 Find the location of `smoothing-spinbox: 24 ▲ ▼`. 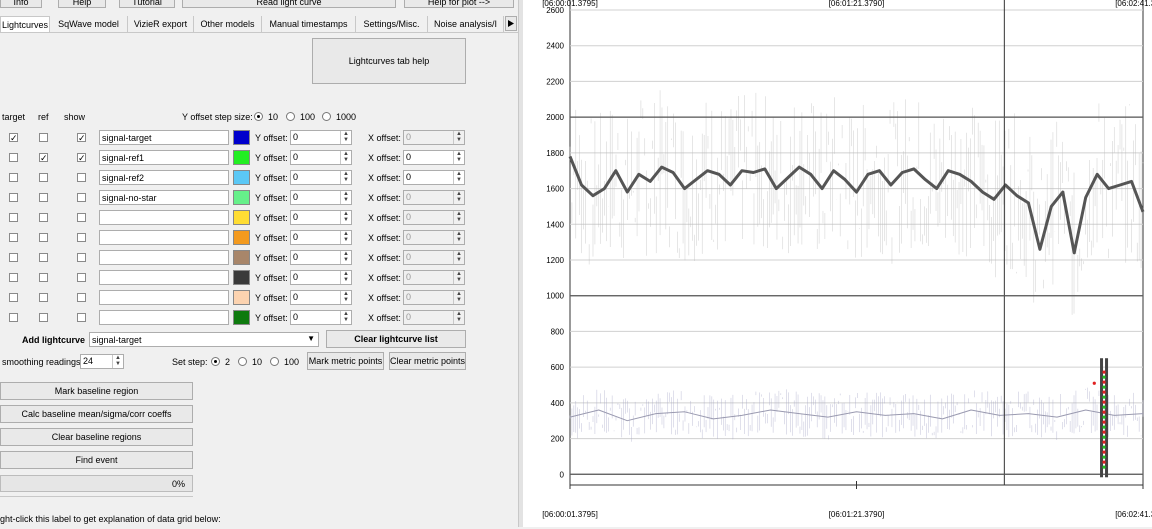

smoothing-spinbox: 24 ▲ ▼ is located at coordinates (102, 361).